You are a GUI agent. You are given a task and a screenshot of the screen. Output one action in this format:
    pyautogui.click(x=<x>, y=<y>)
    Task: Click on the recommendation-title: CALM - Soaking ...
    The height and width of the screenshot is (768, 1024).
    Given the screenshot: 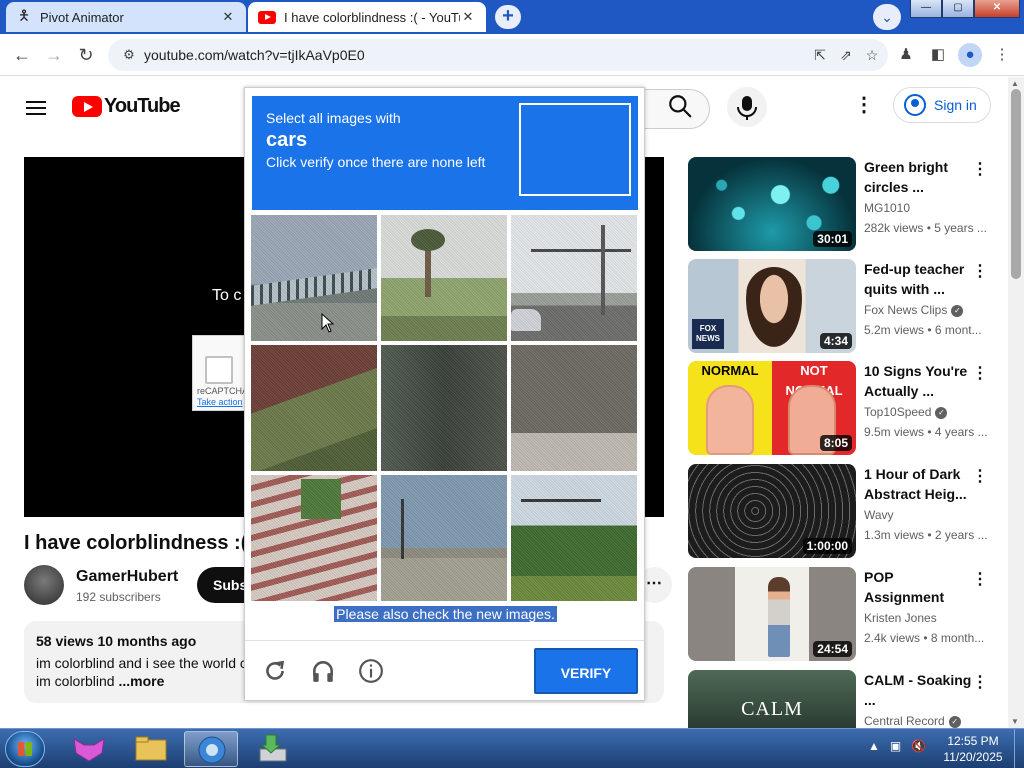 What is the action you would take?
    pyautogui.click(x=920, y=690)
    